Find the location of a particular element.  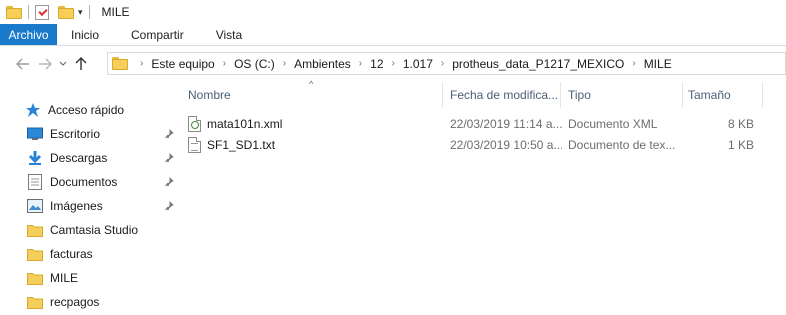

breadcrumb-12: 12 is located at coordinates (376, 64).